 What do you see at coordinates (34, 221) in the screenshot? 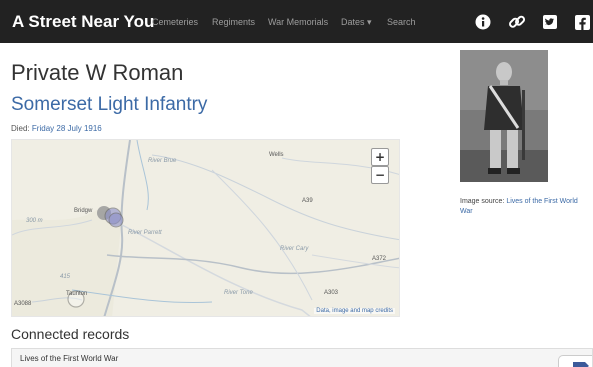
I see `map-label-height-300: 300 m` at bounding box center [34, 221].